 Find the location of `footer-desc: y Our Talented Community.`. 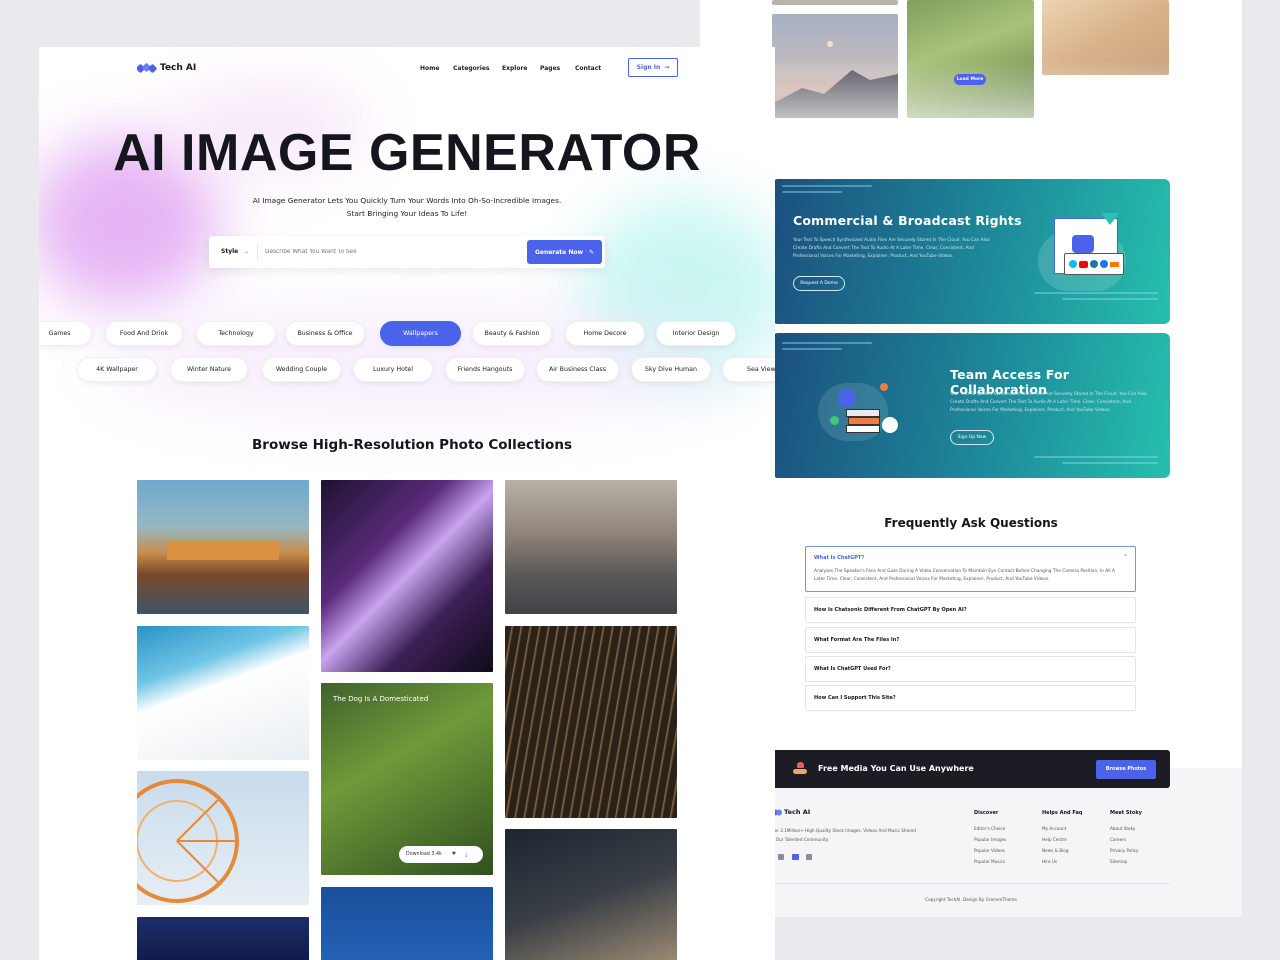

footer-desc: y Our Talented Community. is located at coordinates (800, 839).